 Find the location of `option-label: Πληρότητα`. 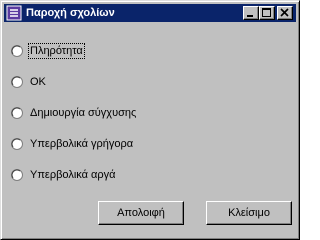

option-label: Πληρότητα is located at coordinates (56, 51).